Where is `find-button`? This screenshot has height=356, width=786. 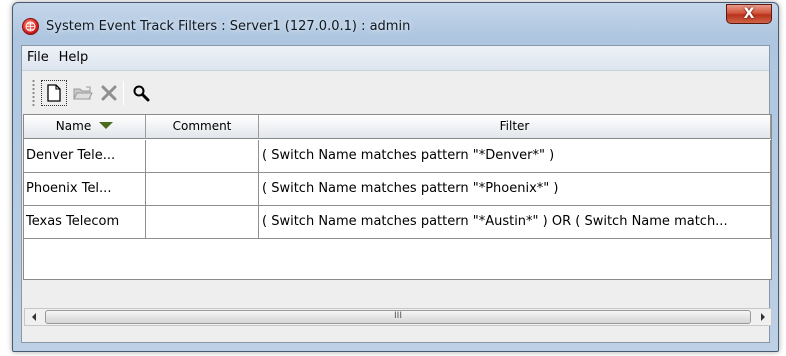
find-button is located at coordinates (141, 93).